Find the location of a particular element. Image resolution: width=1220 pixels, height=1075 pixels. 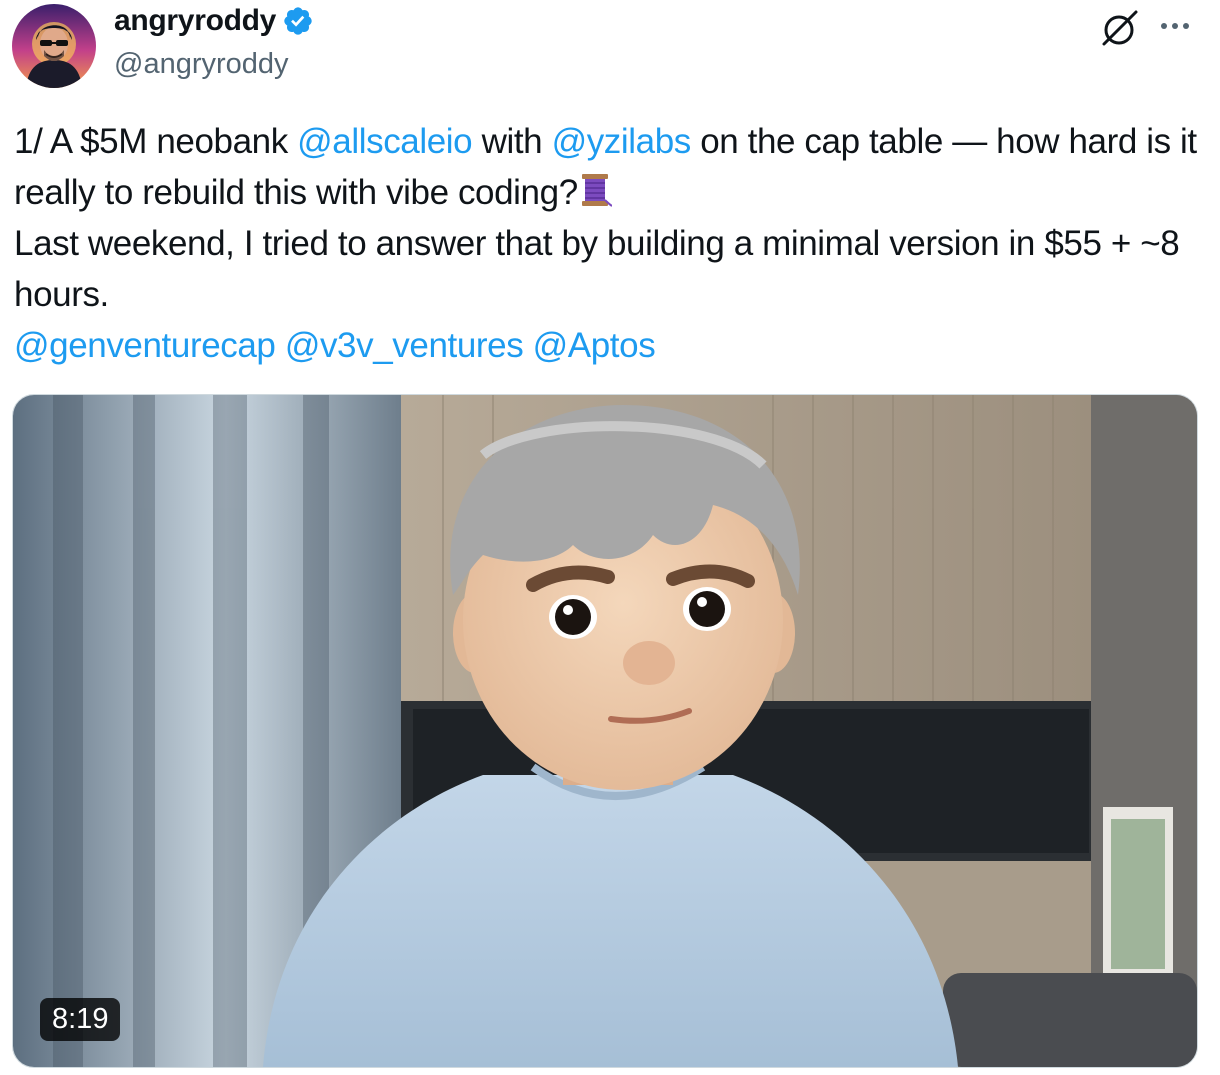

more-options-button is located at coordinates (1176, 25).